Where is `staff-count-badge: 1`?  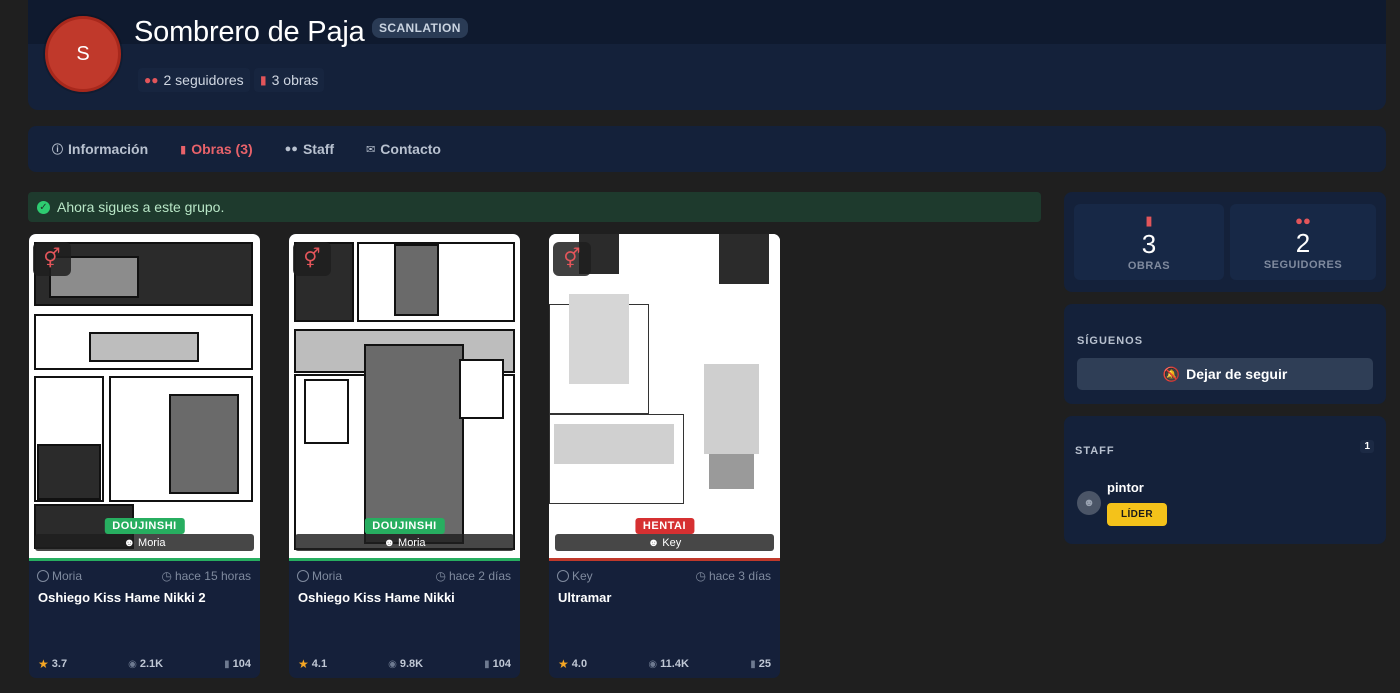 staff-count-badge: 1 is located at coordinates (1367, 446).